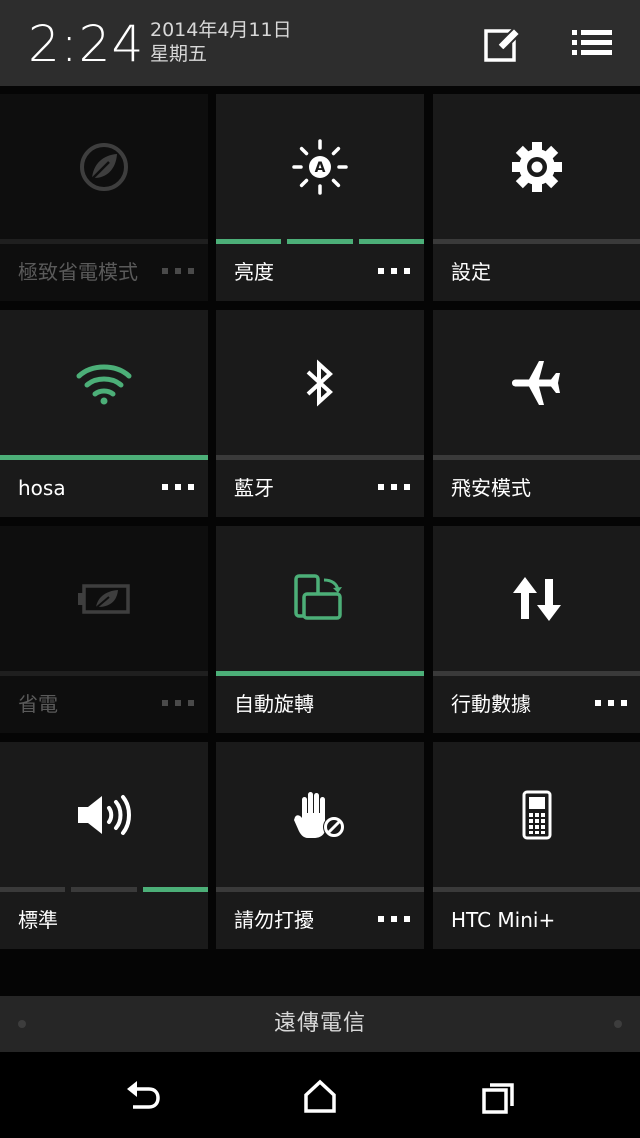  I want to click on list-icon, so click(592, 42).